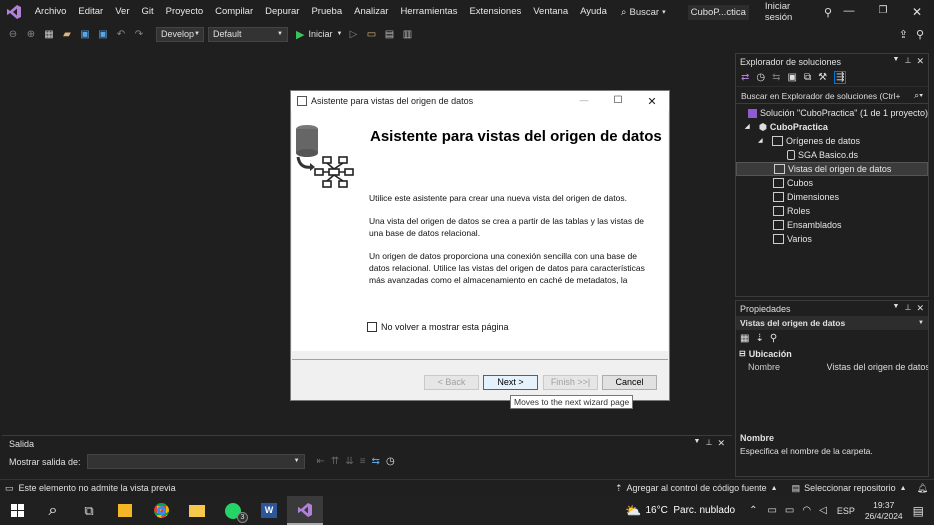 The height and width of the screenshot is (525, 934). I want to click on dont-show-again-checkbox: No volver a mostrar esta página, so click(438, 327).